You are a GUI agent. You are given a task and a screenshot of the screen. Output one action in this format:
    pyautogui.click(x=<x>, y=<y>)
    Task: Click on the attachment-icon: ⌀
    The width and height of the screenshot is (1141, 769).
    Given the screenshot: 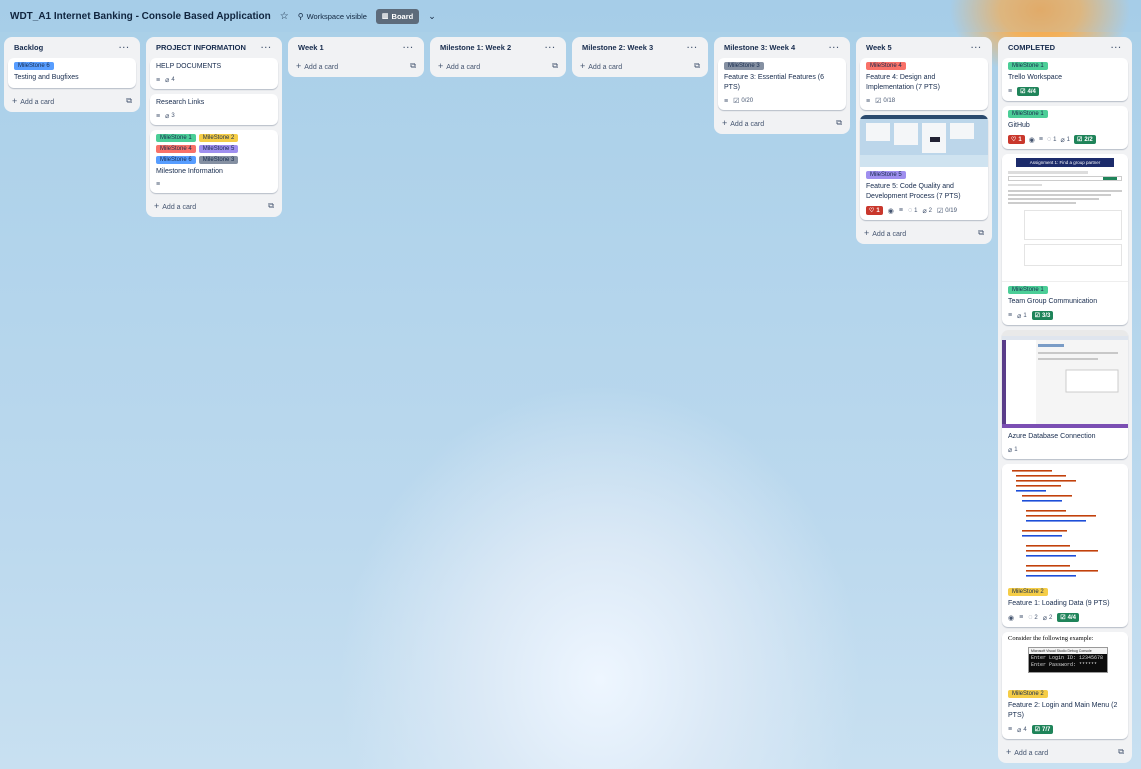 What is the action you would take?
    pyautogui.click(x=1019, y=316)
    